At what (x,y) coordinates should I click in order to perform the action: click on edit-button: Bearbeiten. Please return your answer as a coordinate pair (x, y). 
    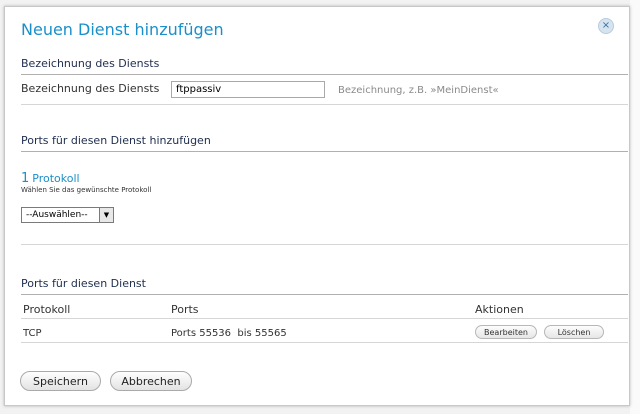
    Looking at the image, I should click on (506, 332).